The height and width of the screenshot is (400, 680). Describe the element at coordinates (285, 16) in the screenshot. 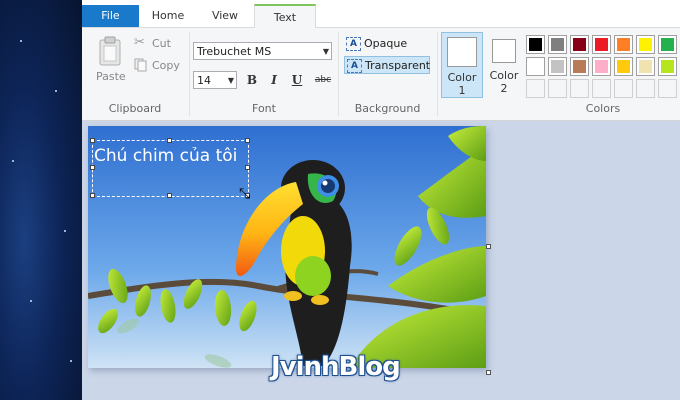

I see `tab-text: Text` at that location.